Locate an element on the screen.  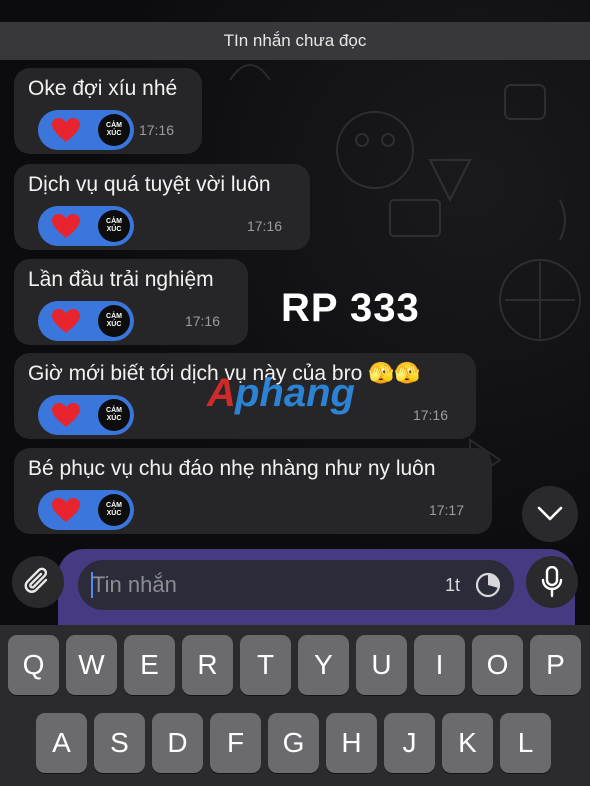
key-a: A is located at coordinates (61, 743).